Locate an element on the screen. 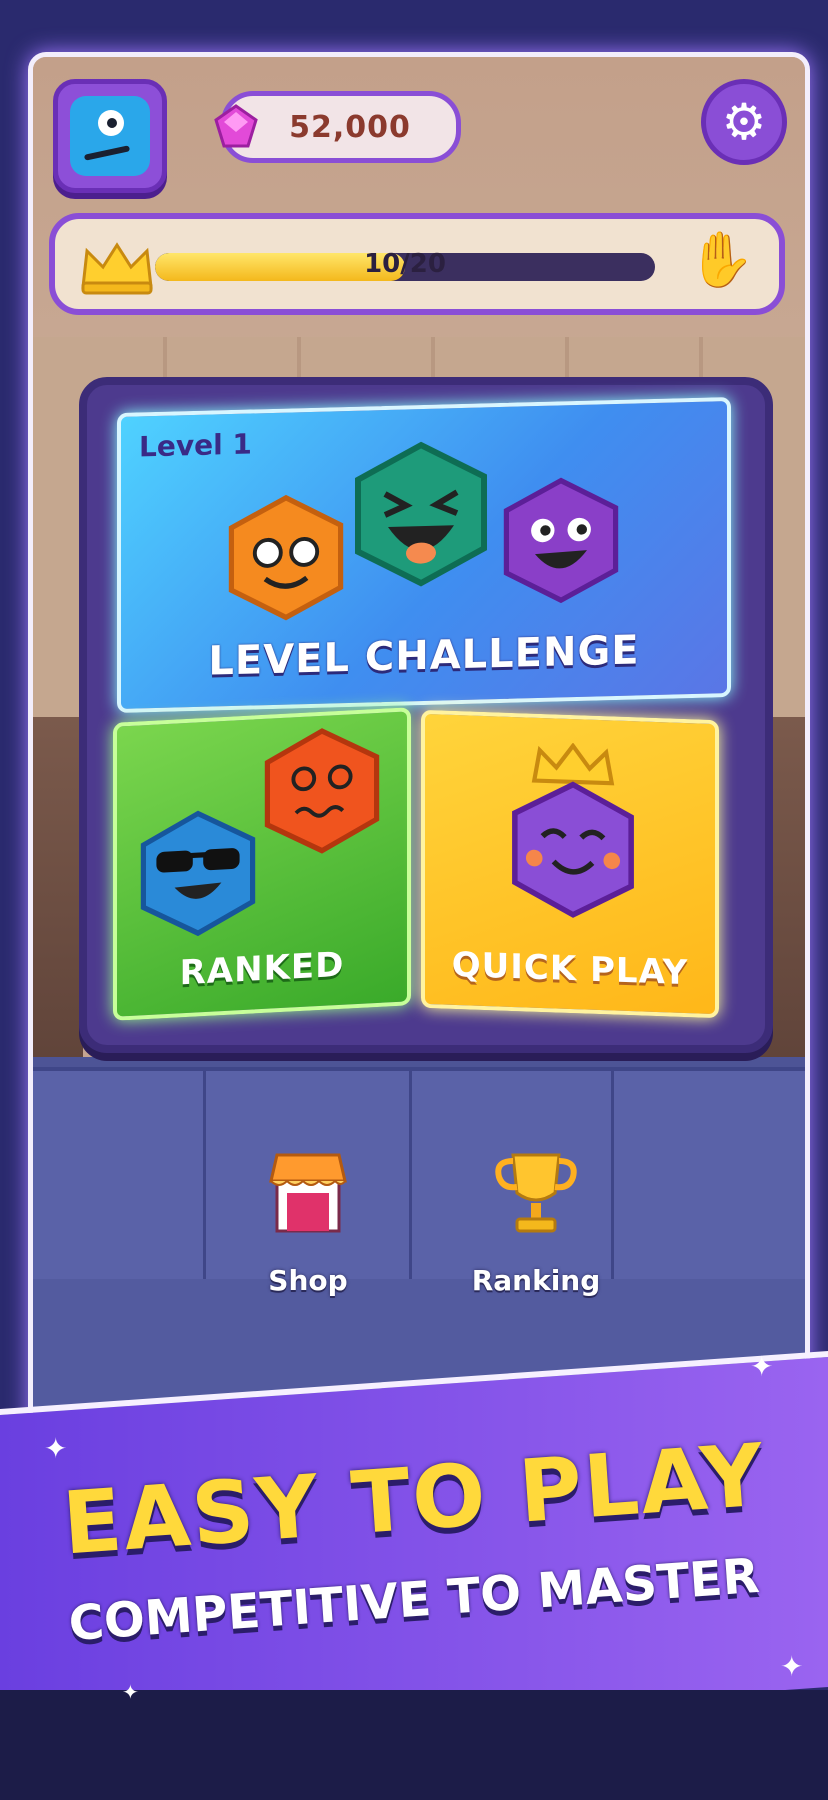  quick-play-title: QUICK PLAY is located at coordinates (570, 969).